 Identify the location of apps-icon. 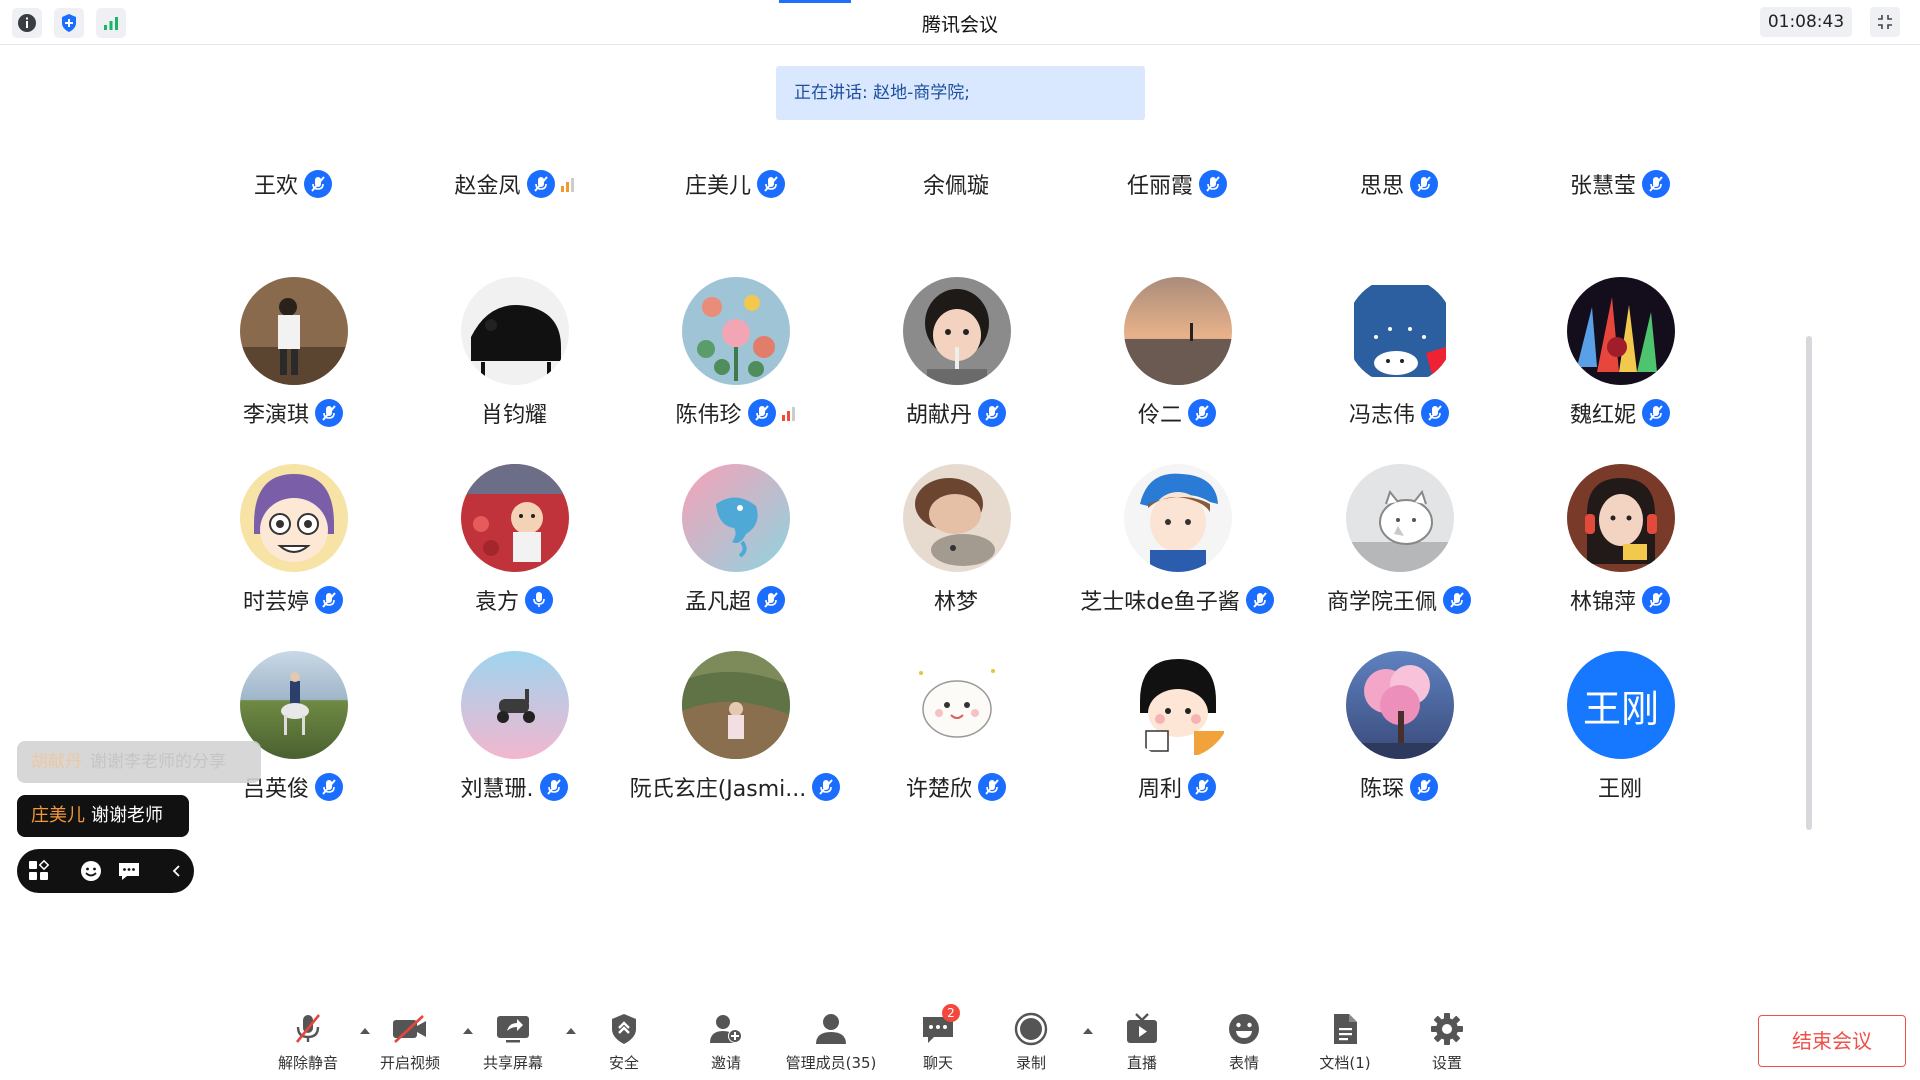
(39, 871).